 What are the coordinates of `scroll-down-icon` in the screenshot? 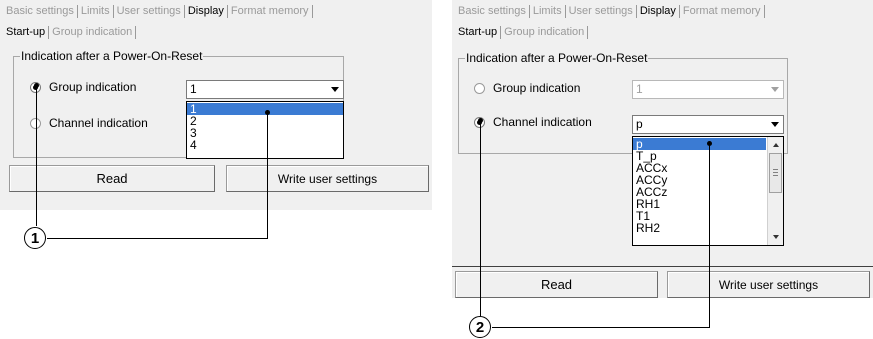 It's located at (775, 237).